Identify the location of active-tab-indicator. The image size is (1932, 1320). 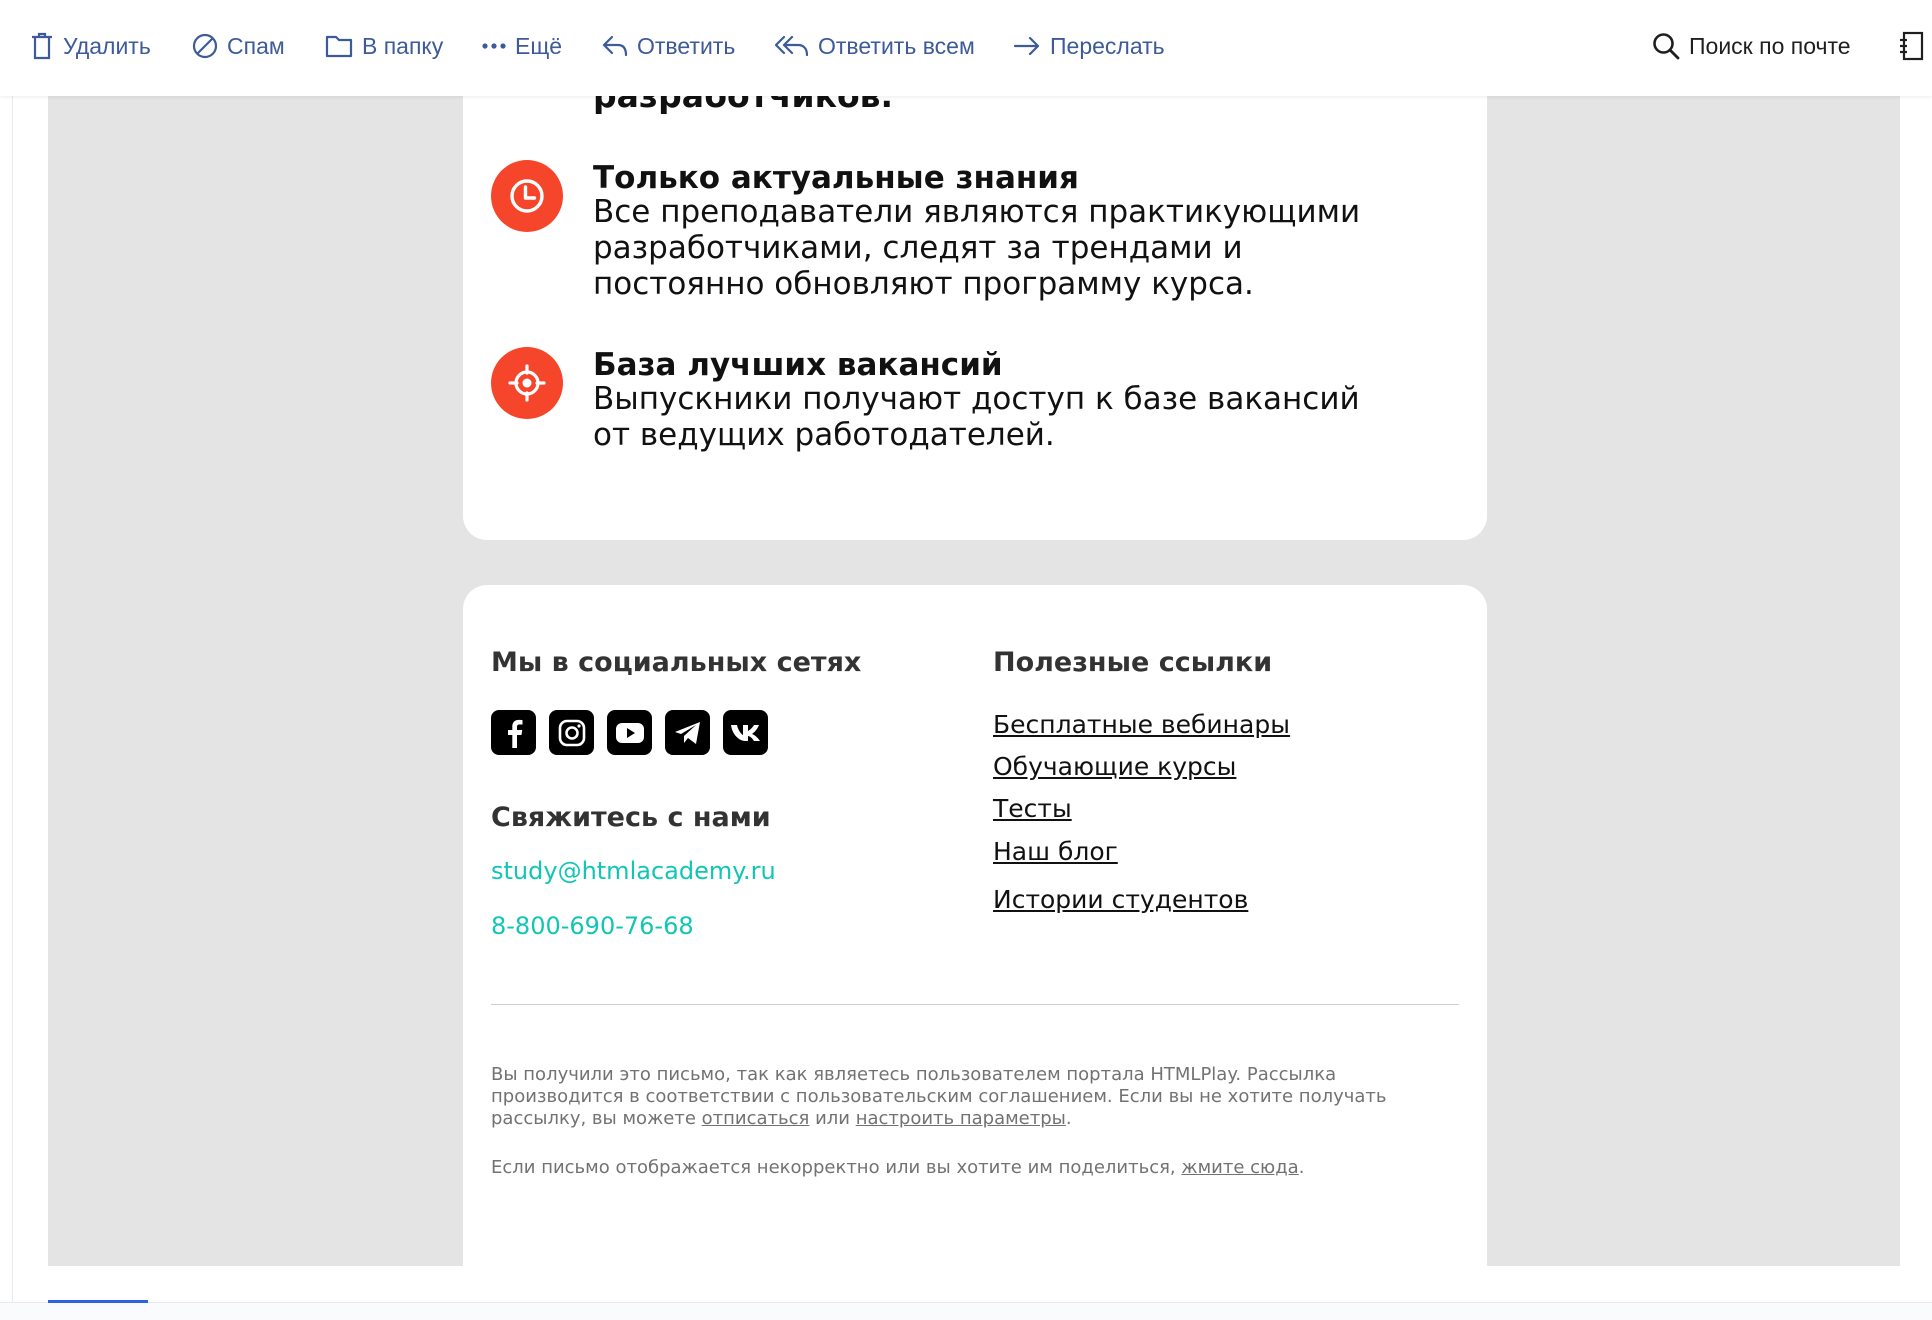
(98, 1301).